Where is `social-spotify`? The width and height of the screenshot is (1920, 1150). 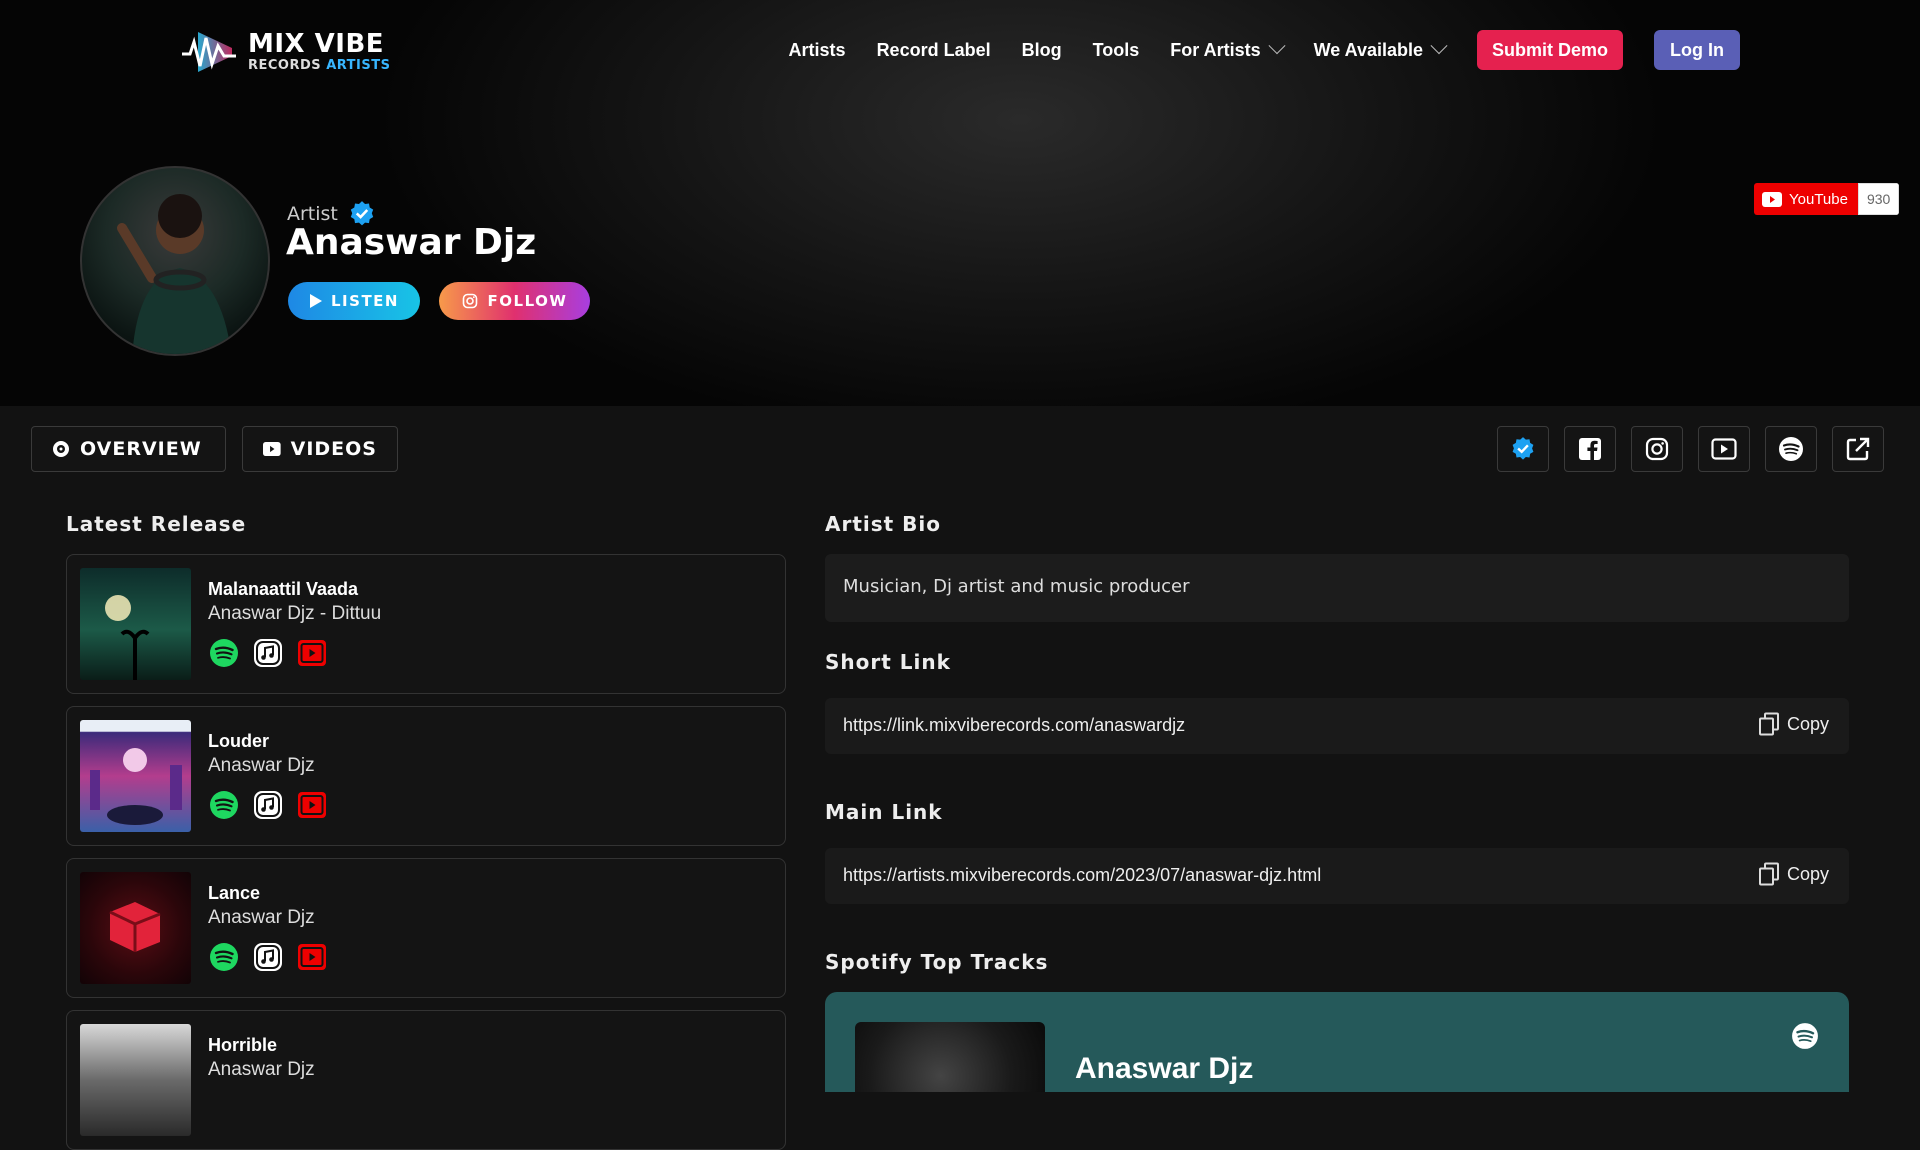
social-spotify is located at coordinates (1791, 449).